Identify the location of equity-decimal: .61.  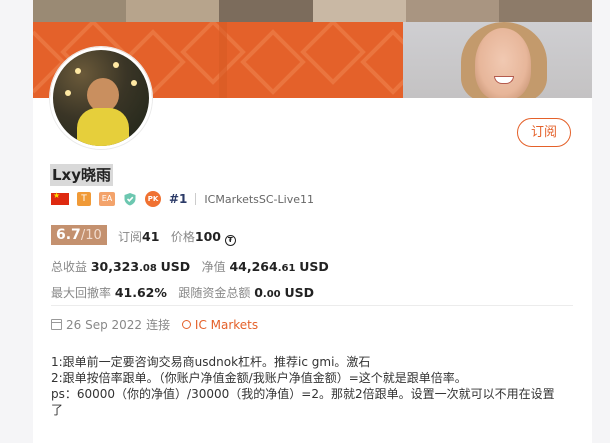
(286, 268).